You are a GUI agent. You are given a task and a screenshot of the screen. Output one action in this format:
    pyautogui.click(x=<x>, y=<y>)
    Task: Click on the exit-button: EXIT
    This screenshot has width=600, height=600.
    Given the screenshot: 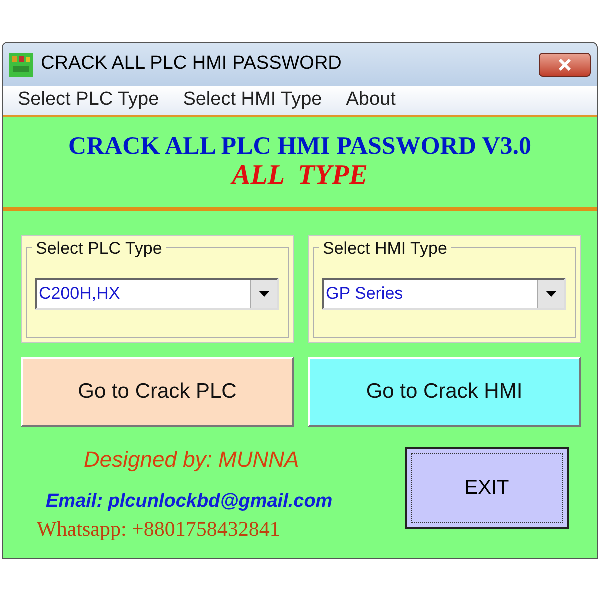 What is the action you would take?
    pyautogui.click(x=487, y=488)
    